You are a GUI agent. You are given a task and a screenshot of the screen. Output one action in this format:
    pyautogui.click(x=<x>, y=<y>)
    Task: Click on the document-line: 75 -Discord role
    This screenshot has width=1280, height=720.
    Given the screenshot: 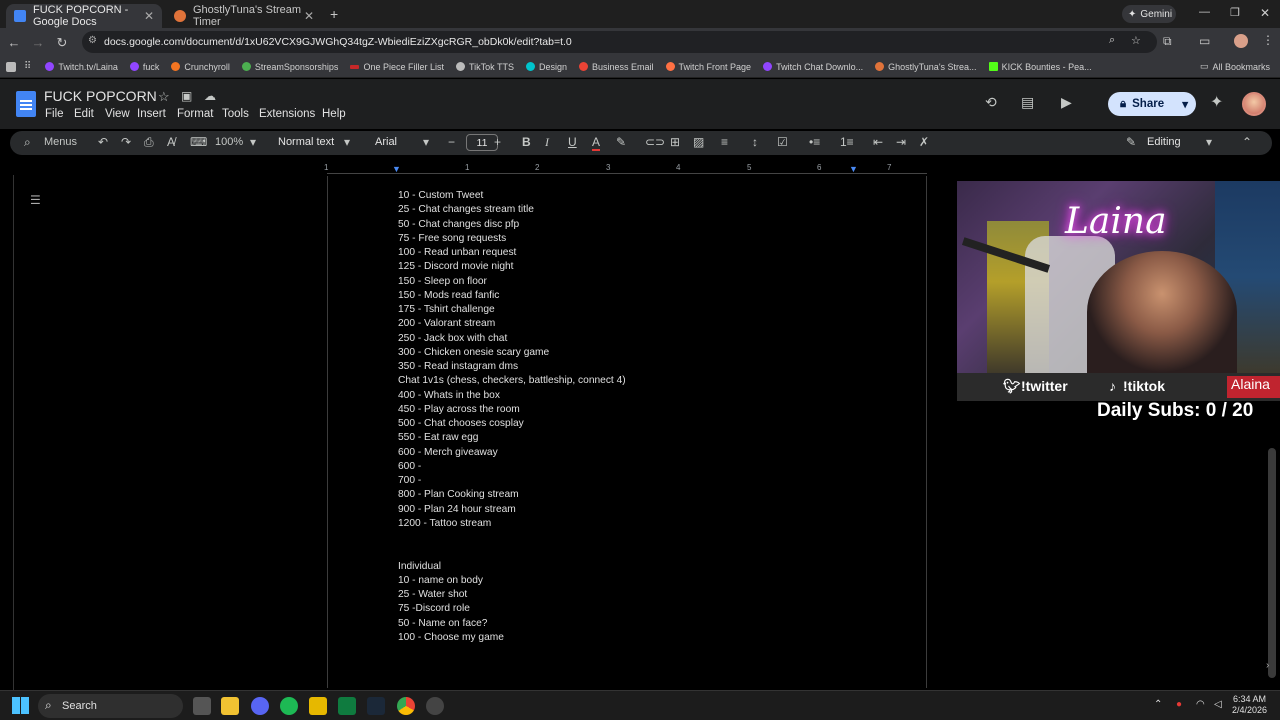 What is the action you would take?
    pyautogui.click(x=434, y=608)
    